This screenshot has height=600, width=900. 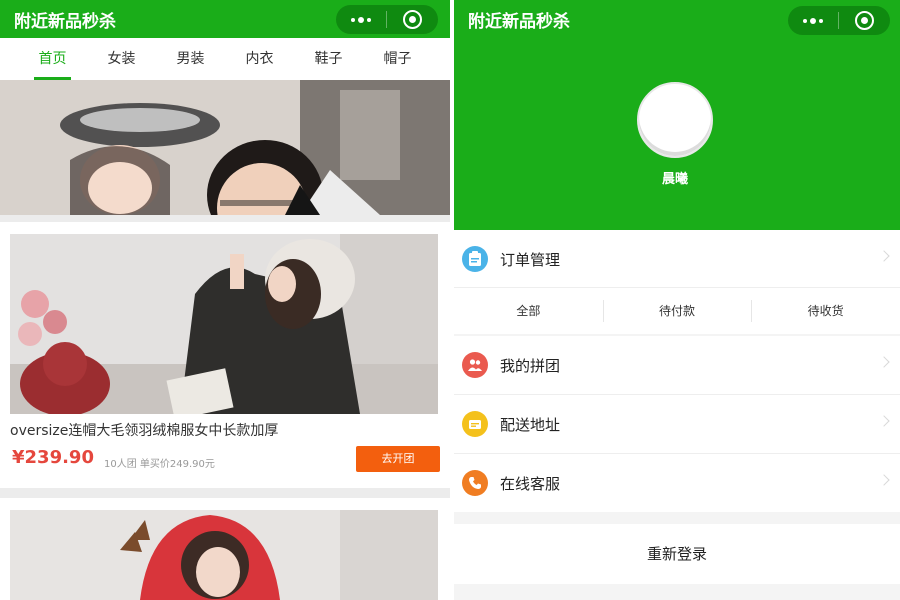 What do you see at coordinates (530, 424) in the screenshot?
I see `address-label: 配送地址` at bounding box center [530, 424].